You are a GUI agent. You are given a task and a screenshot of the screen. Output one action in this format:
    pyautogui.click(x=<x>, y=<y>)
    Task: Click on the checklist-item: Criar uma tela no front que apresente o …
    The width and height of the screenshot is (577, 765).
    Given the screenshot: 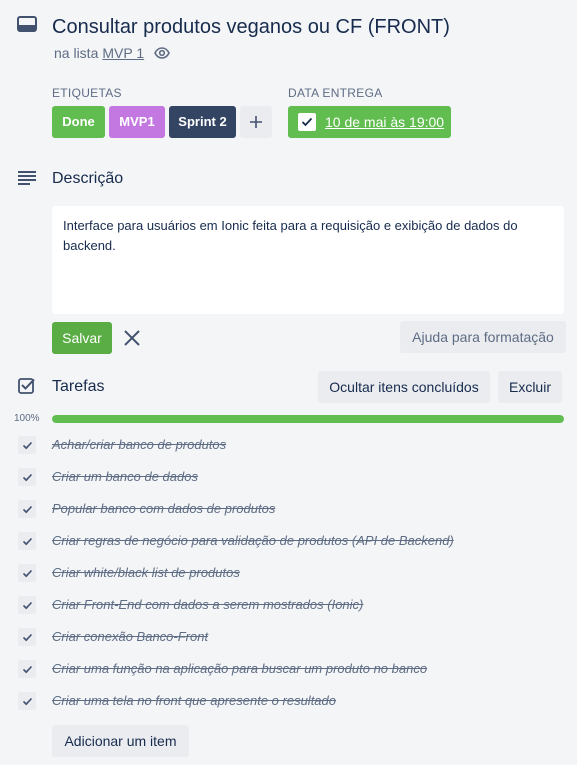 What is the action you would take?
    pyautogui.click(x=288, y=701)
    